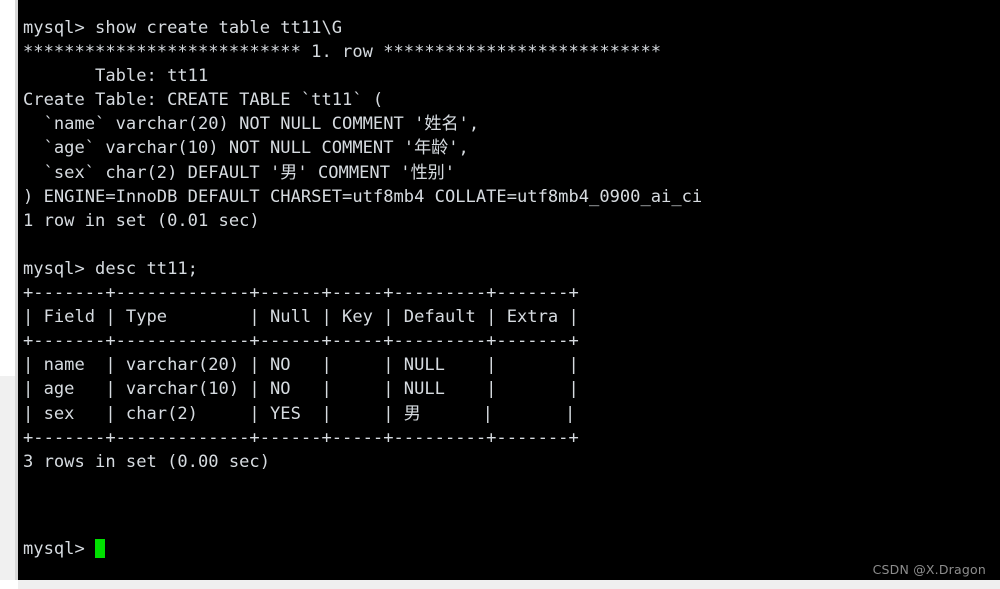 The image size is (1000, 589). What do you see at coordinates (500, 584) in the screenshot?
I see `bottom-strip` at bounding box center [500, 584].